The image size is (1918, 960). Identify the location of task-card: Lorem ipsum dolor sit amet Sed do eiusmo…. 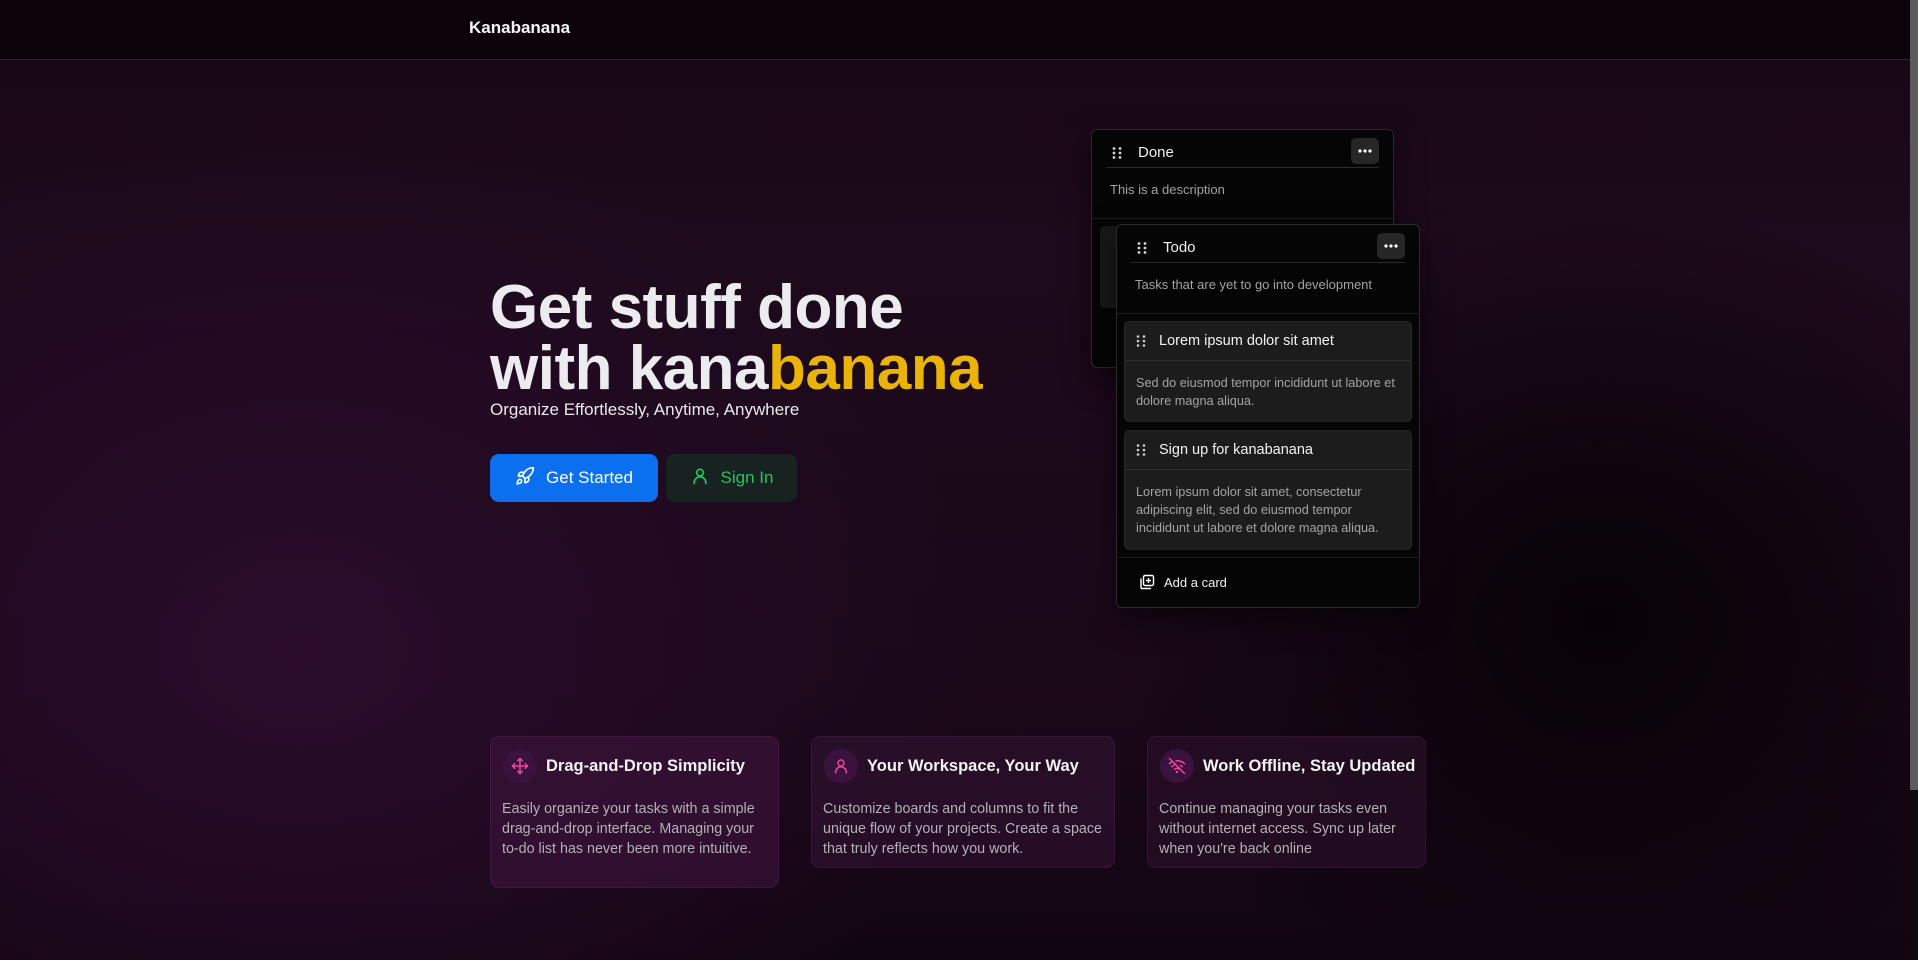
(1268, 371).